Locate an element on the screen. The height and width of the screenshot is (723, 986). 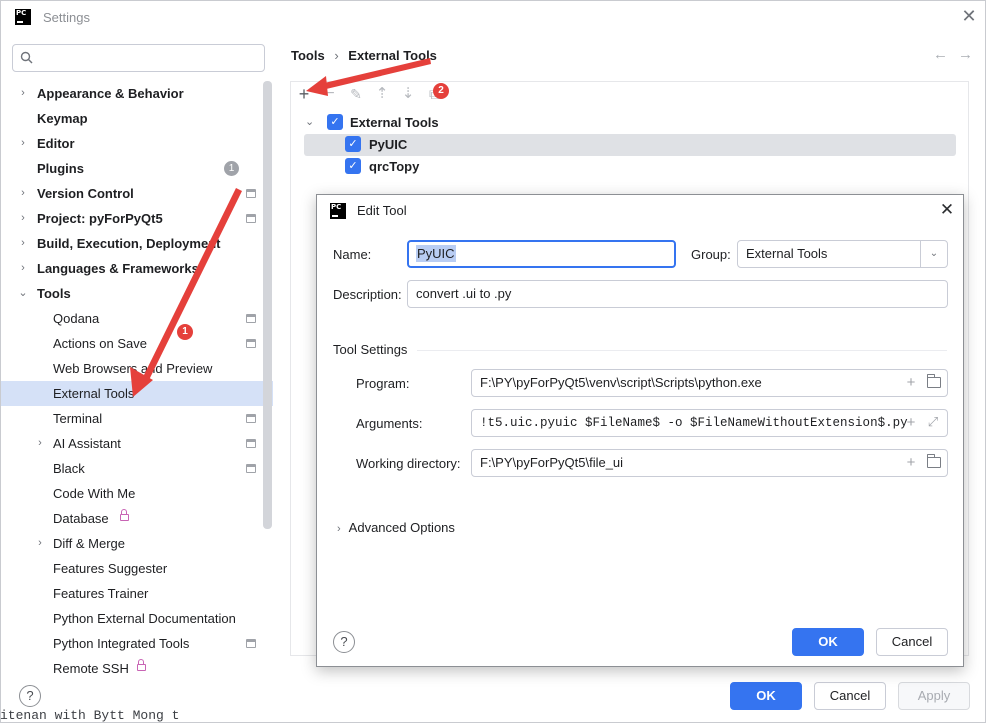
breadcrumb: Tools › External Tools is located at coordinates (367, 55).